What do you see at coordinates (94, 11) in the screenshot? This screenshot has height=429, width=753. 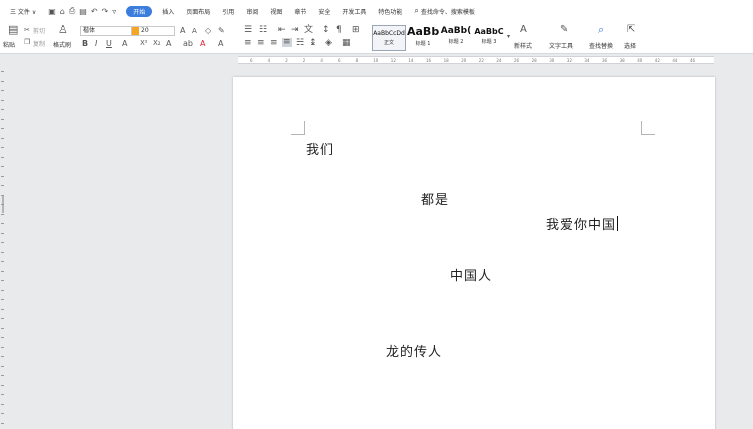 I see `undo-icon: ↶` at bounding box center [94, 11].